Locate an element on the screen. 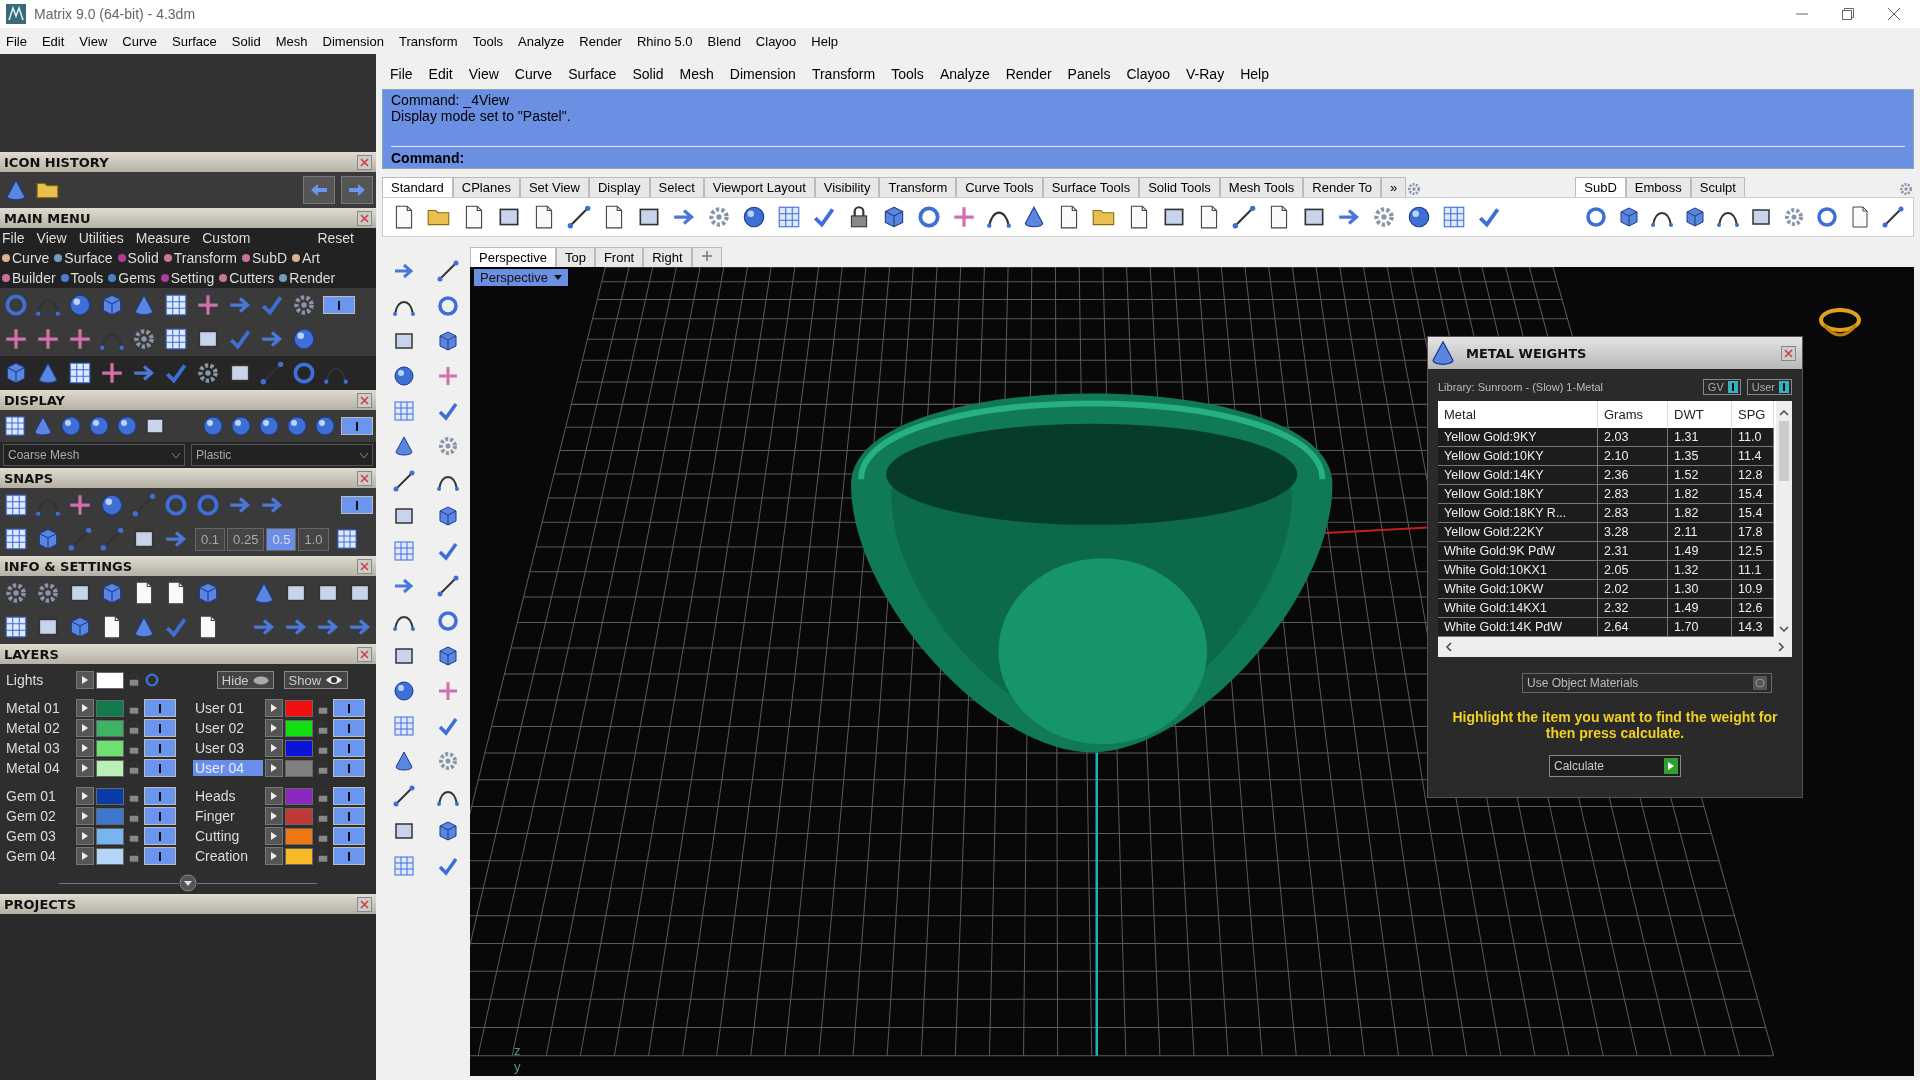 The image size is (1920, 1080). menu-item: Render is located at coordinates (1028, 74).